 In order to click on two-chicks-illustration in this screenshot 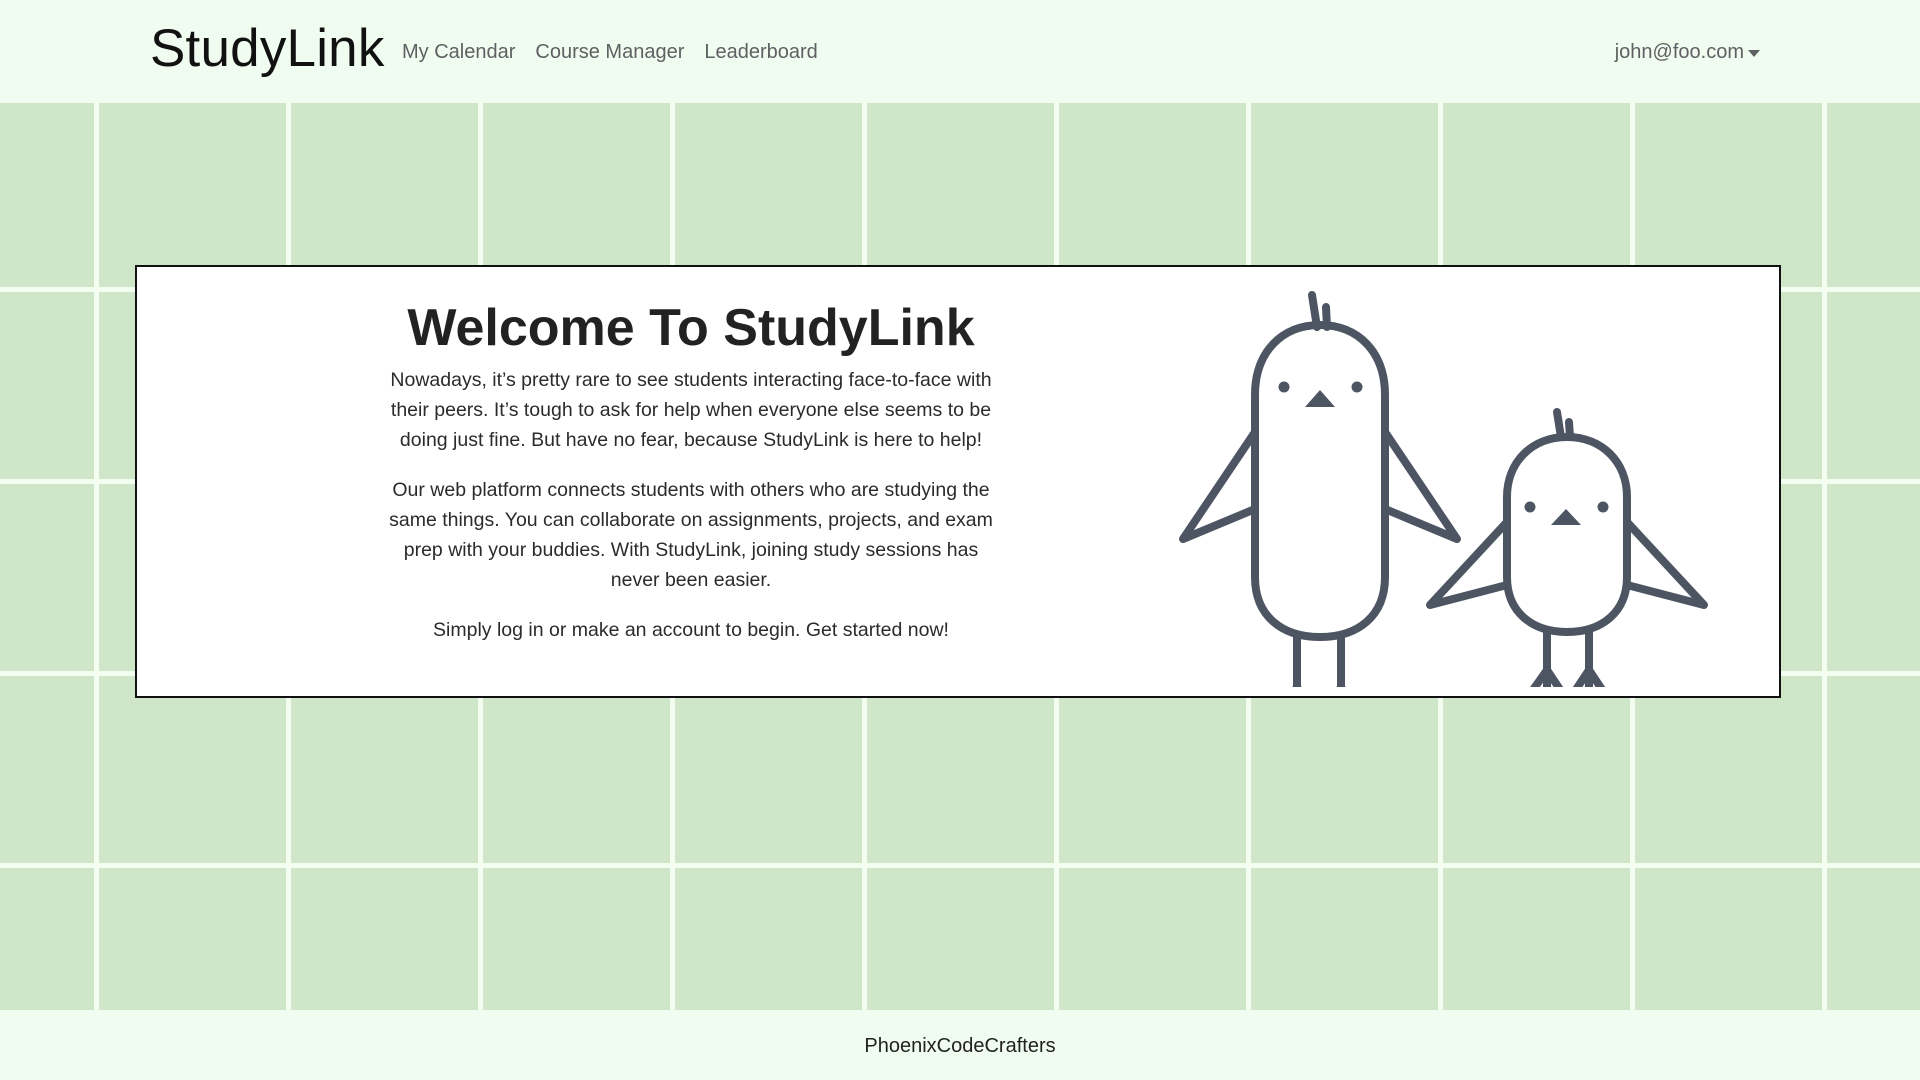, I will do `click(1443, 489)`.